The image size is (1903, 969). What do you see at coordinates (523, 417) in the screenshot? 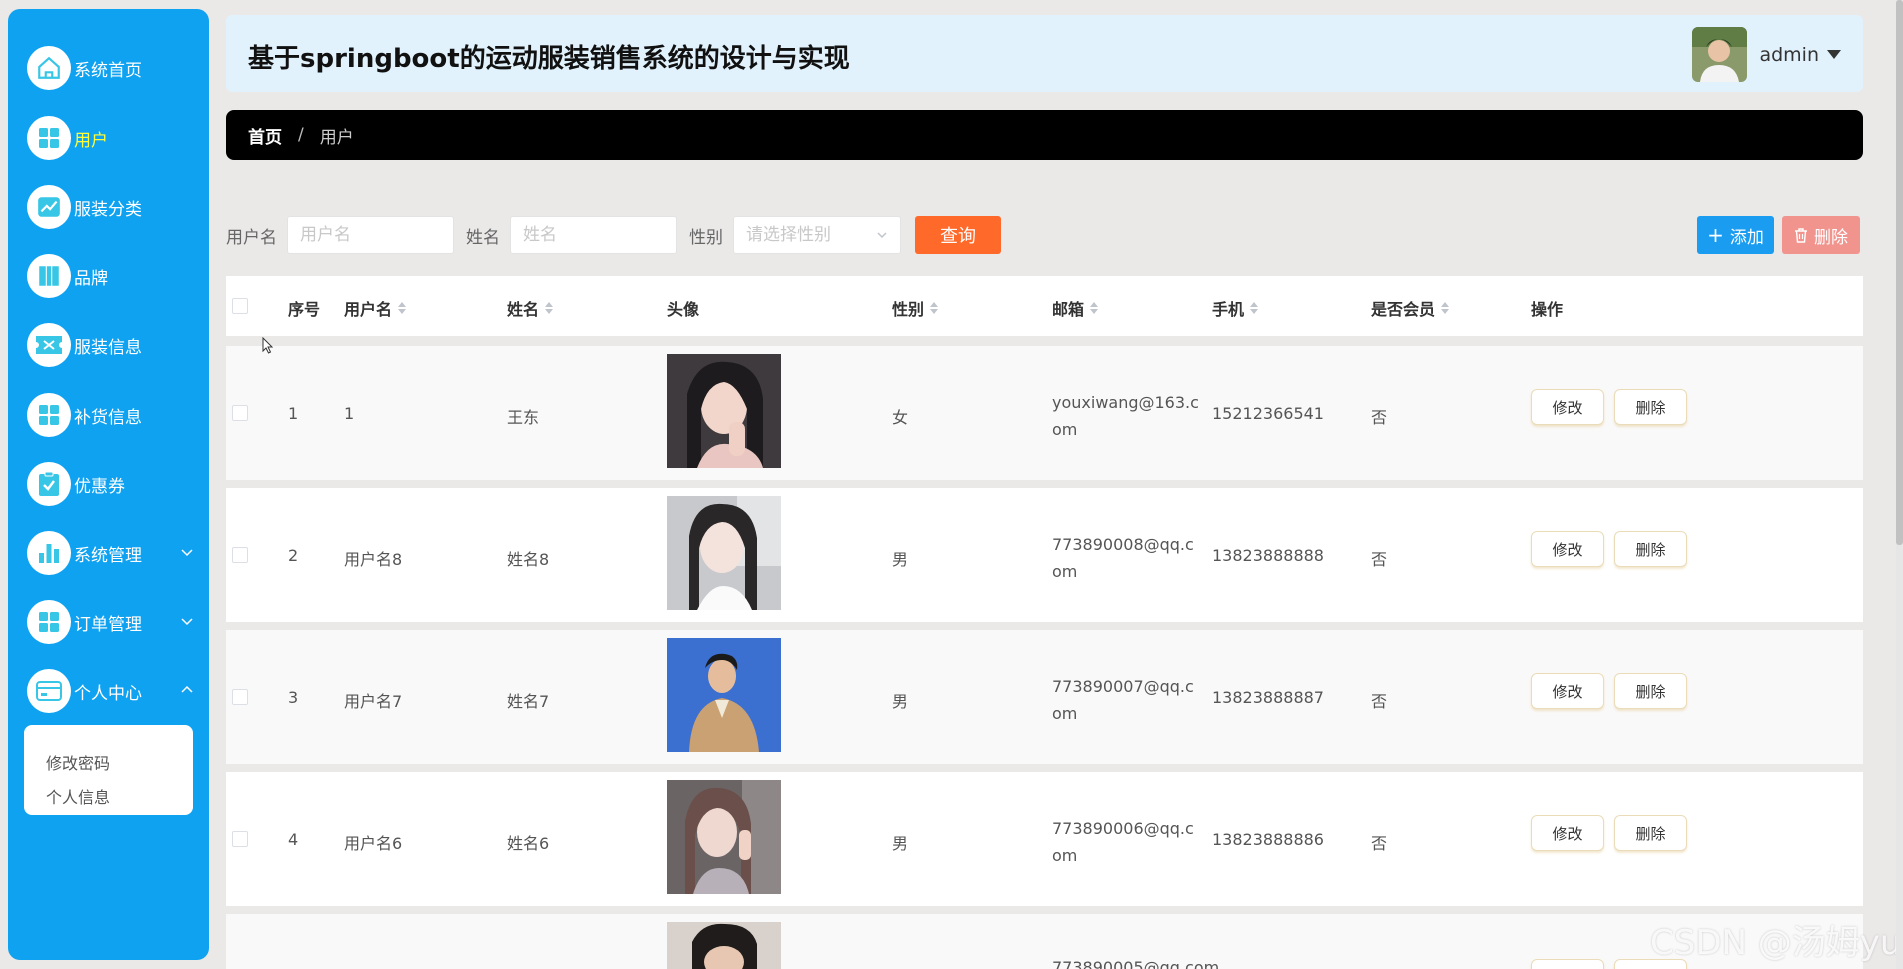
I see `cell-name: 王东` at bounding box center [523, 417].